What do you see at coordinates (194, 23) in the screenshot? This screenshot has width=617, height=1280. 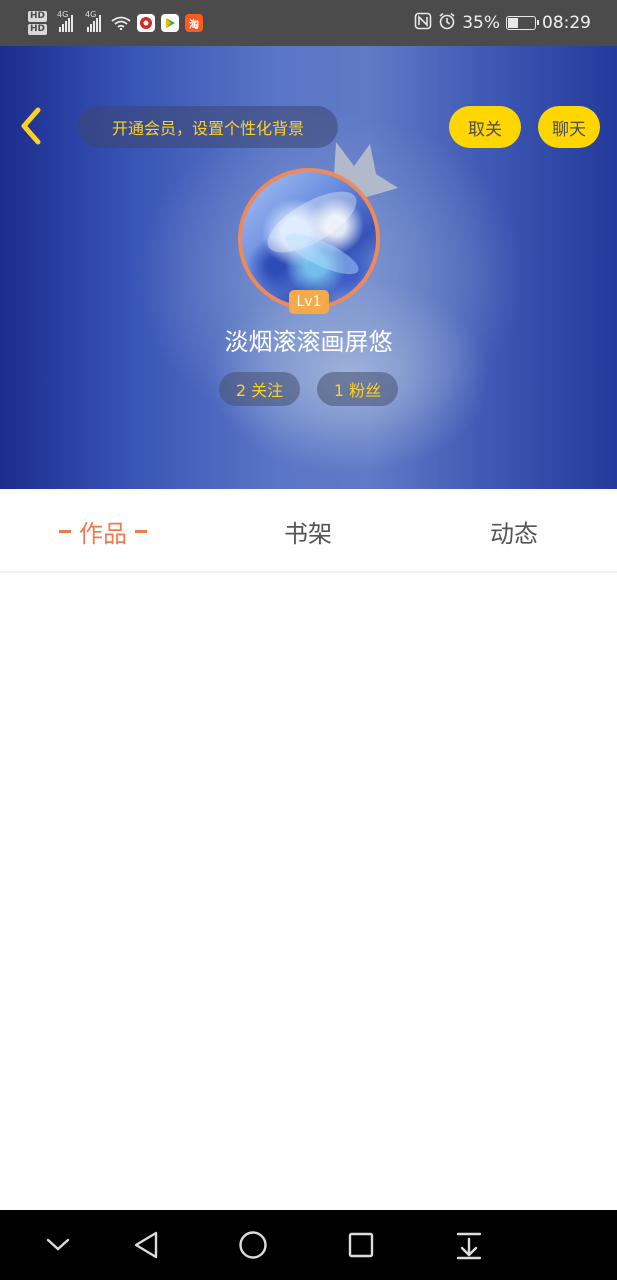 I see `taobao-icon: 淘` at bounding box center [194, 23].